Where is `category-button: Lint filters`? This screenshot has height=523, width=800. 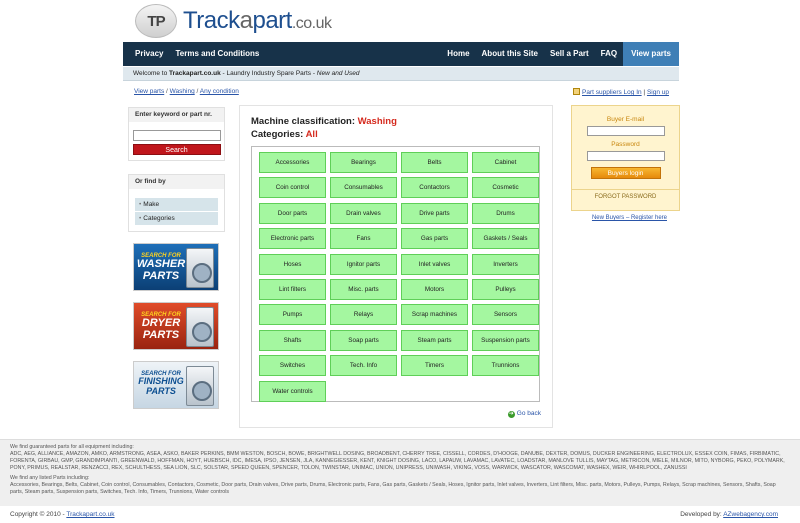 category-button: Lint filters is located at coordinates (292, 289).